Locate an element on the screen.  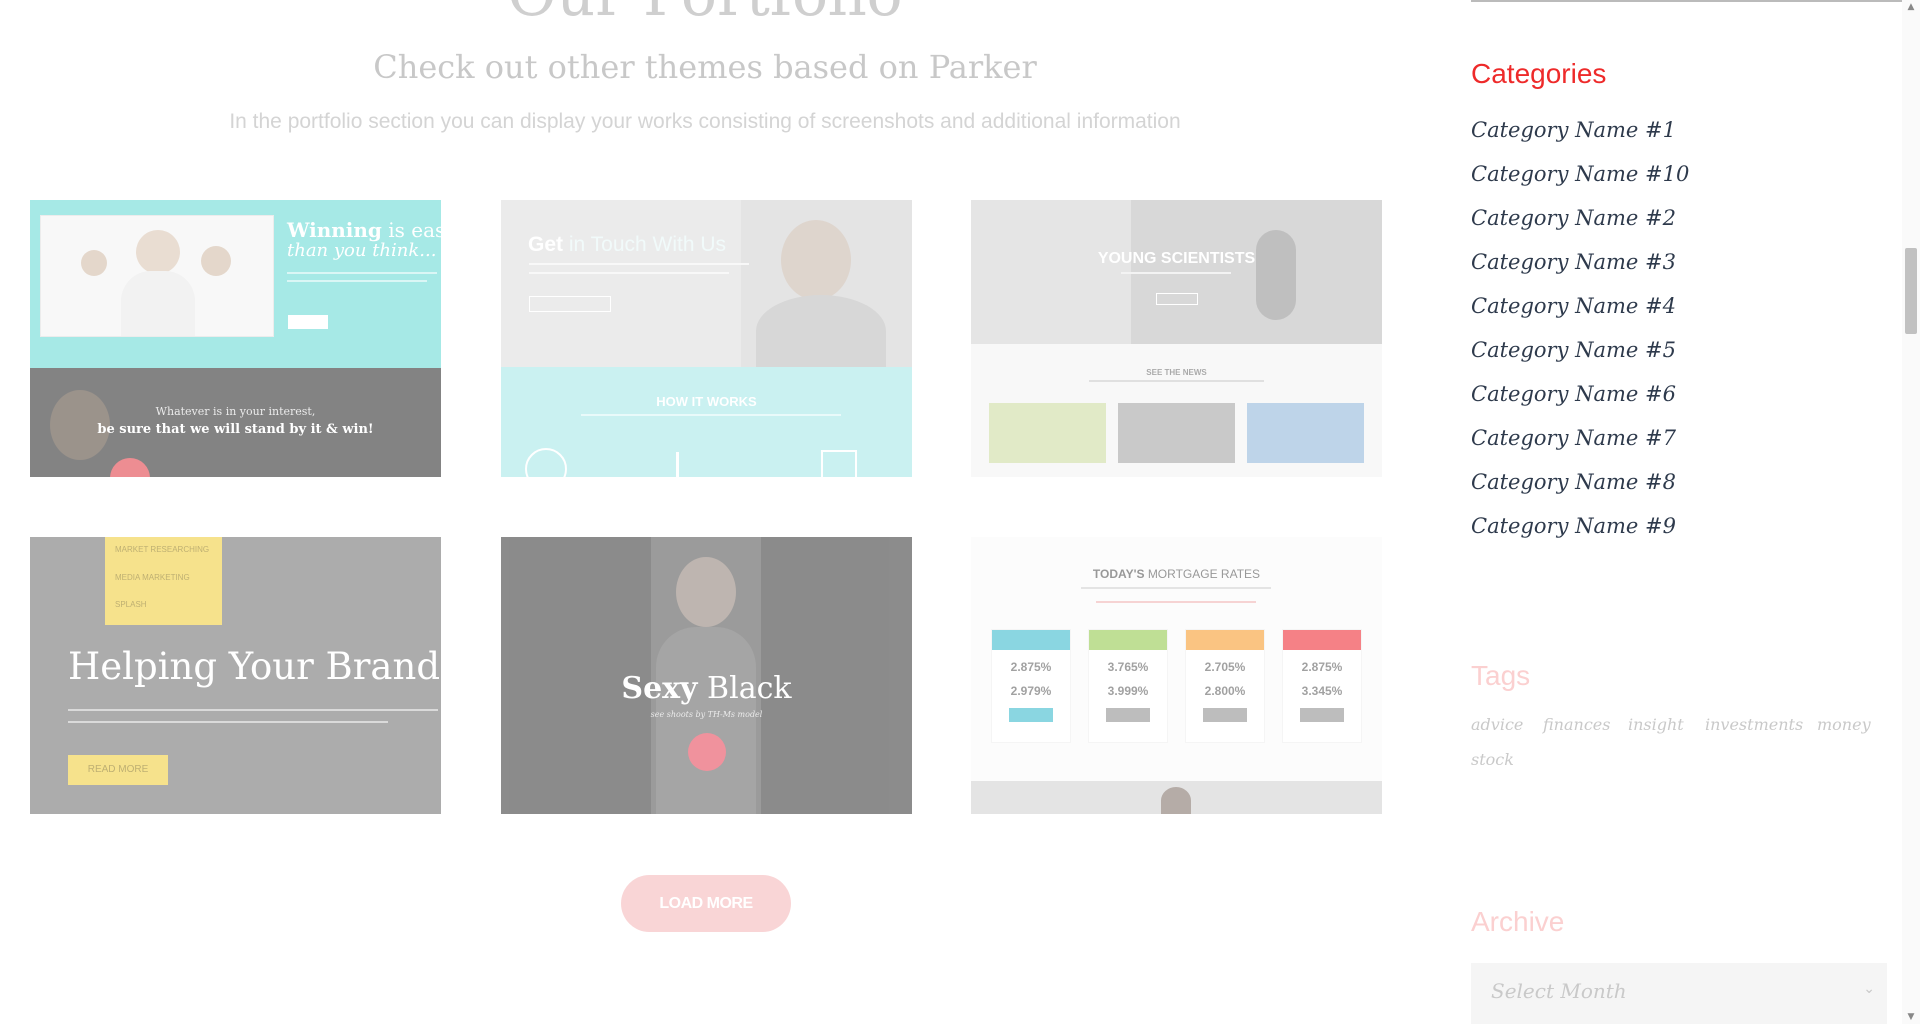
categories-heading: Categories is located at coordinates (1539, 73).